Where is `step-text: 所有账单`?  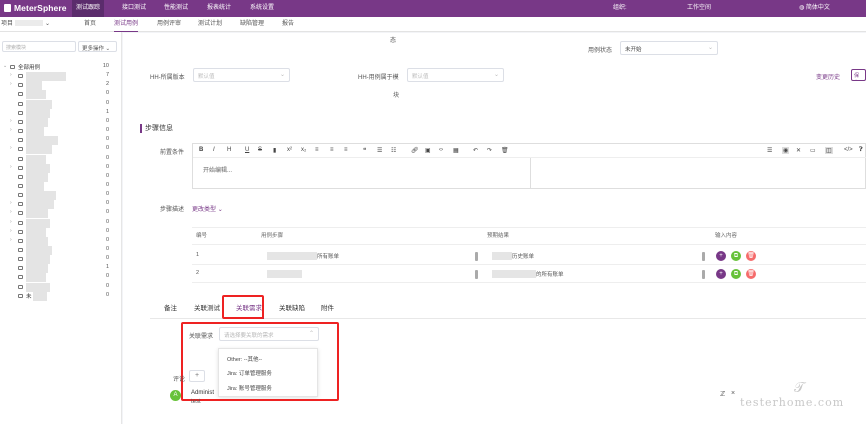 step-text: 所有账单 is located at coordinates (328, 256).